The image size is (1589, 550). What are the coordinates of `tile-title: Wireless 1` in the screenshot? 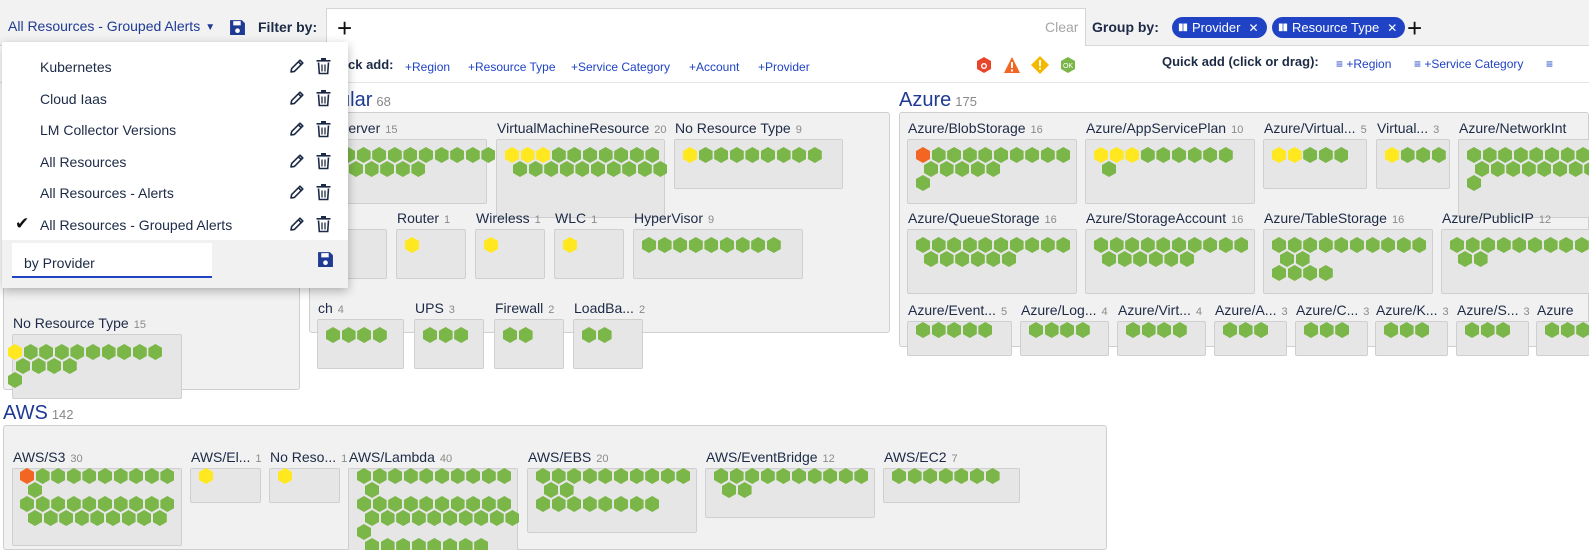 It's located at (508, 218).